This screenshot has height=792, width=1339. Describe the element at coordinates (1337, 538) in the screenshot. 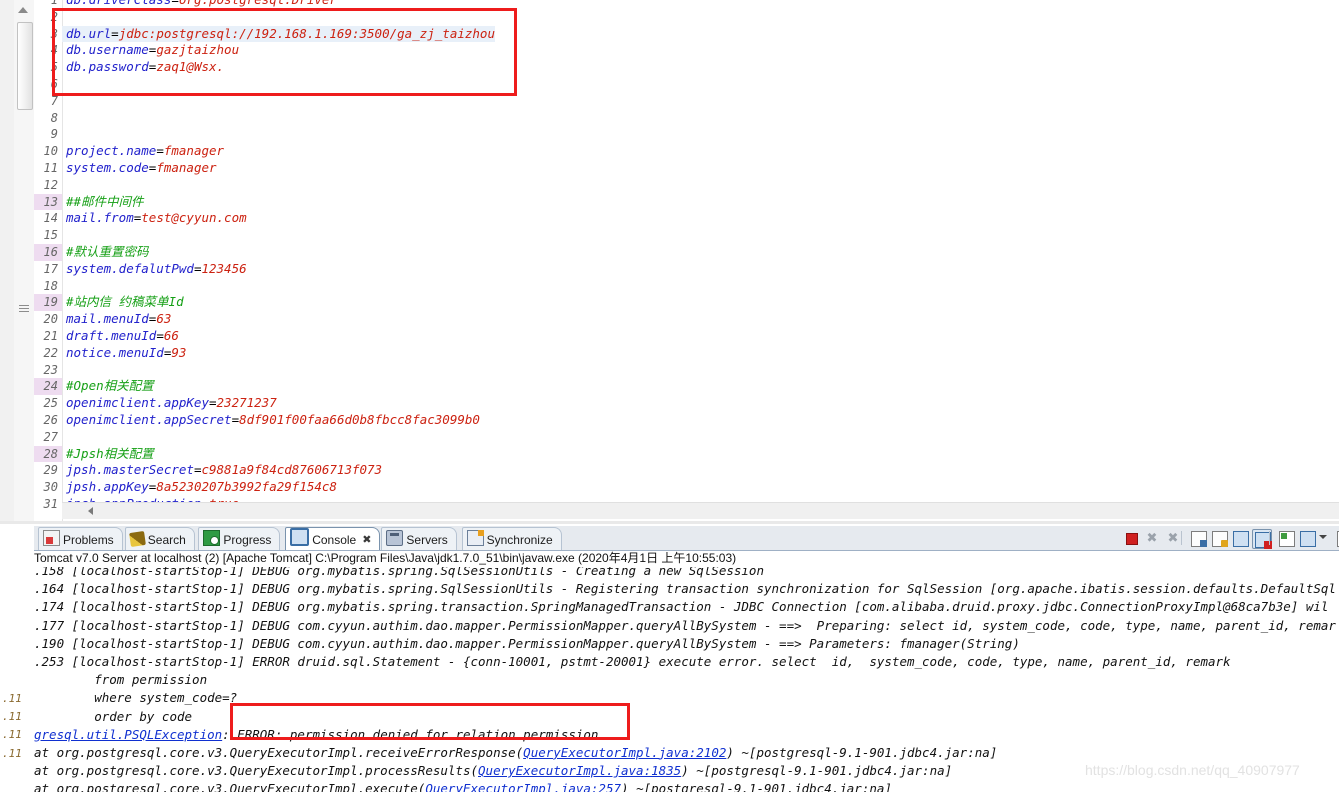

I see `open-console-button` at that location.